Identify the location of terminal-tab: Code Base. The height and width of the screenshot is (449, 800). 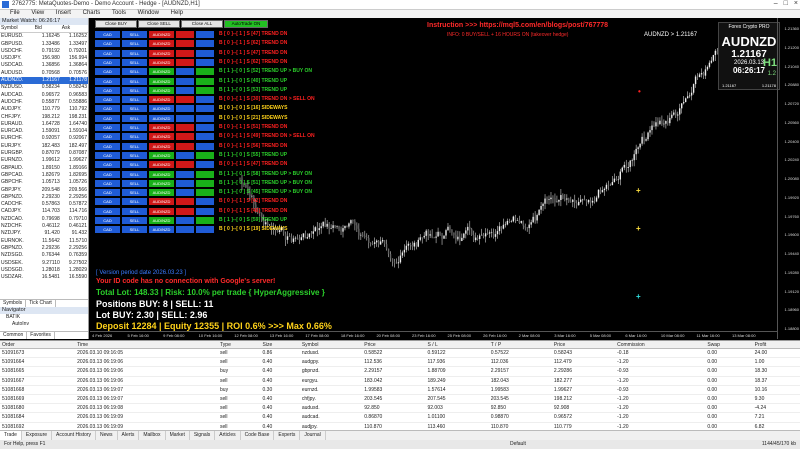
(258, 435).